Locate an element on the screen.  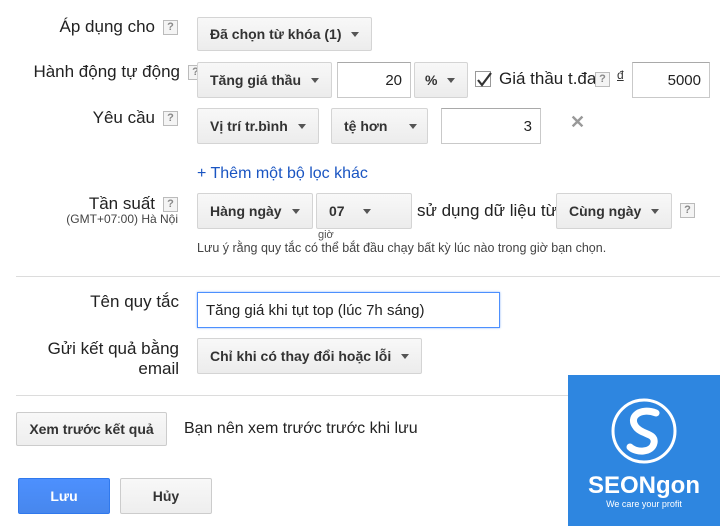
action-dropdown: Tăng giá thầu is located at coordinates (264, 80).